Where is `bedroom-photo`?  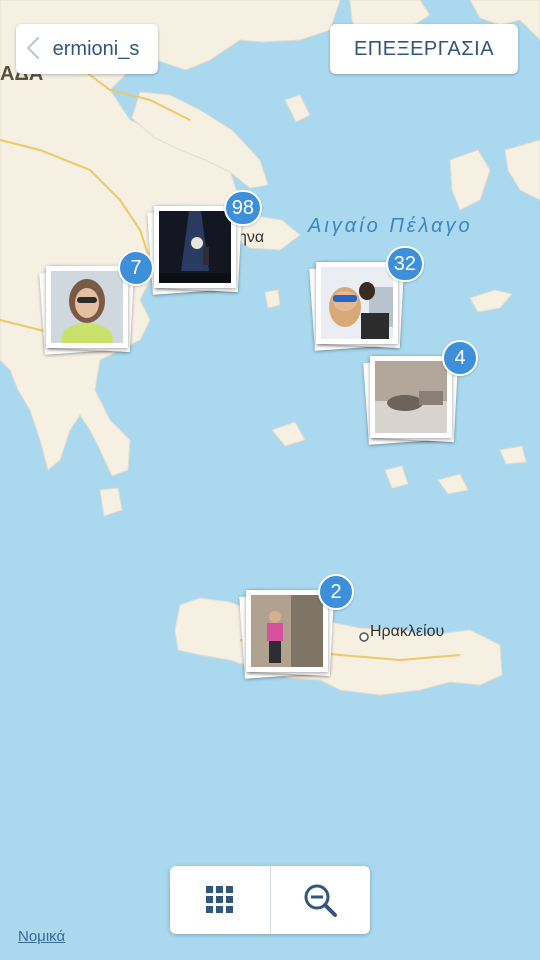
bedroom-photo is located at coordinates (411, 397).